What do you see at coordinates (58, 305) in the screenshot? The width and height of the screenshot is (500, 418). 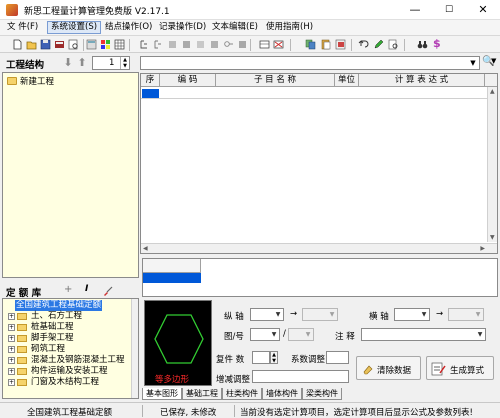 I see `library-root-selected: 全国建筑工程基础定额` at bounding box center [58, 305].